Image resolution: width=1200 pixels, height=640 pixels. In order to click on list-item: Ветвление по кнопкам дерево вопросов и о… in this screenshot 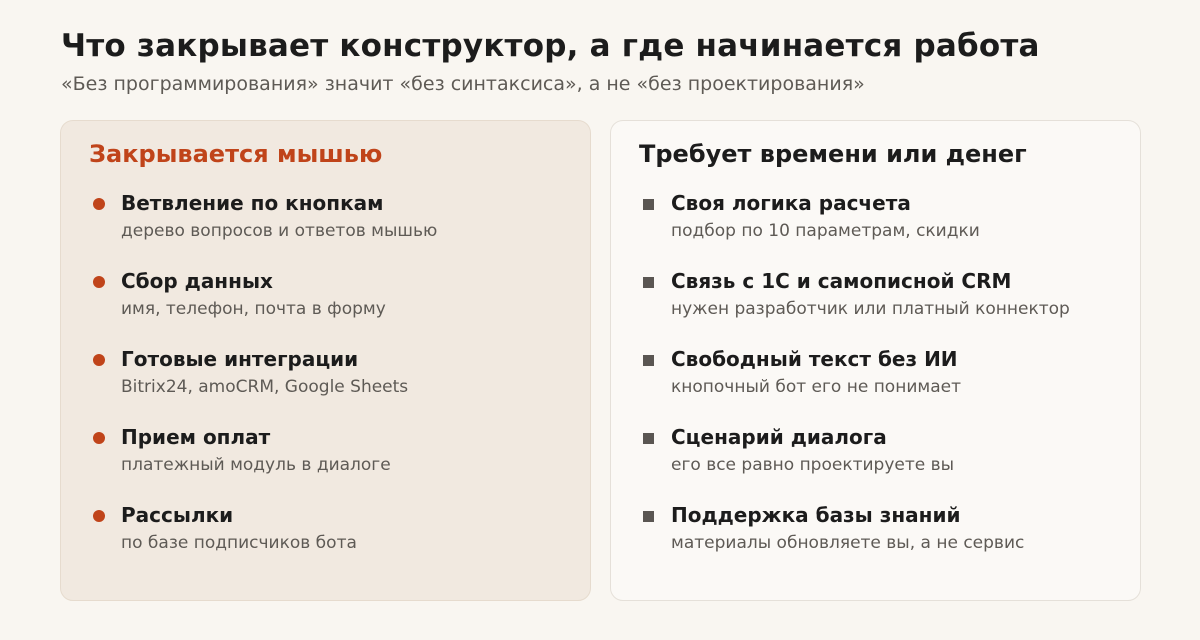, I will do `click(263, 230)`.